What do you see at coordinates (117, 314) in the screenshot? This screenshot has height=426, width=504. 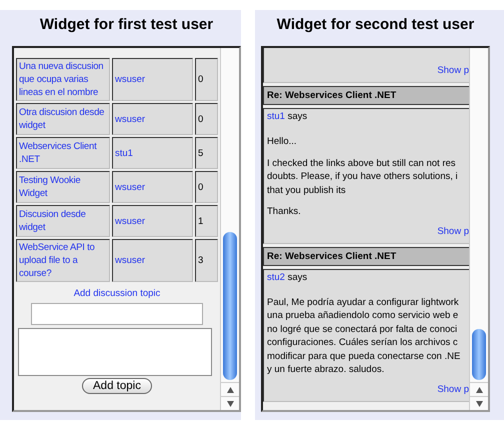 I see `topic-title-field` at bounding box center [117, 314].